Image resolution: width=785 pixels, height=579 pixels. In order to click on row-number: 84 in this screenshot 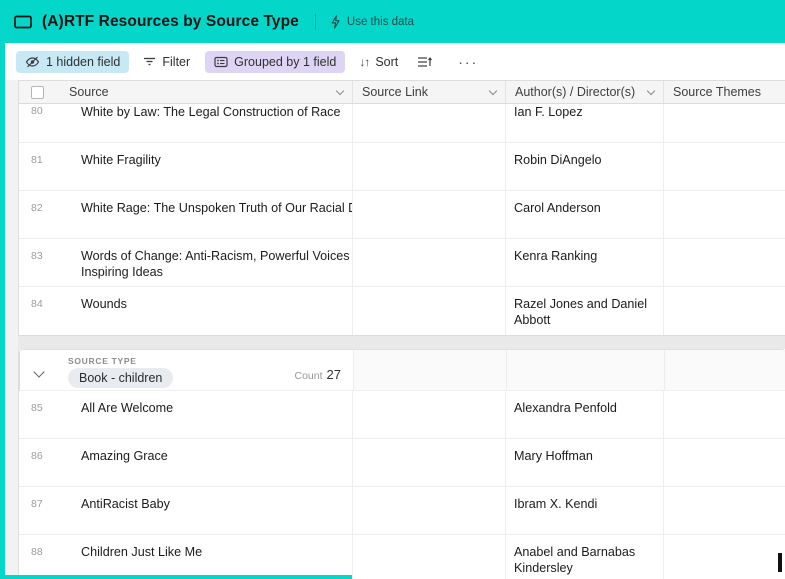, I will do `click(37, 304)`.